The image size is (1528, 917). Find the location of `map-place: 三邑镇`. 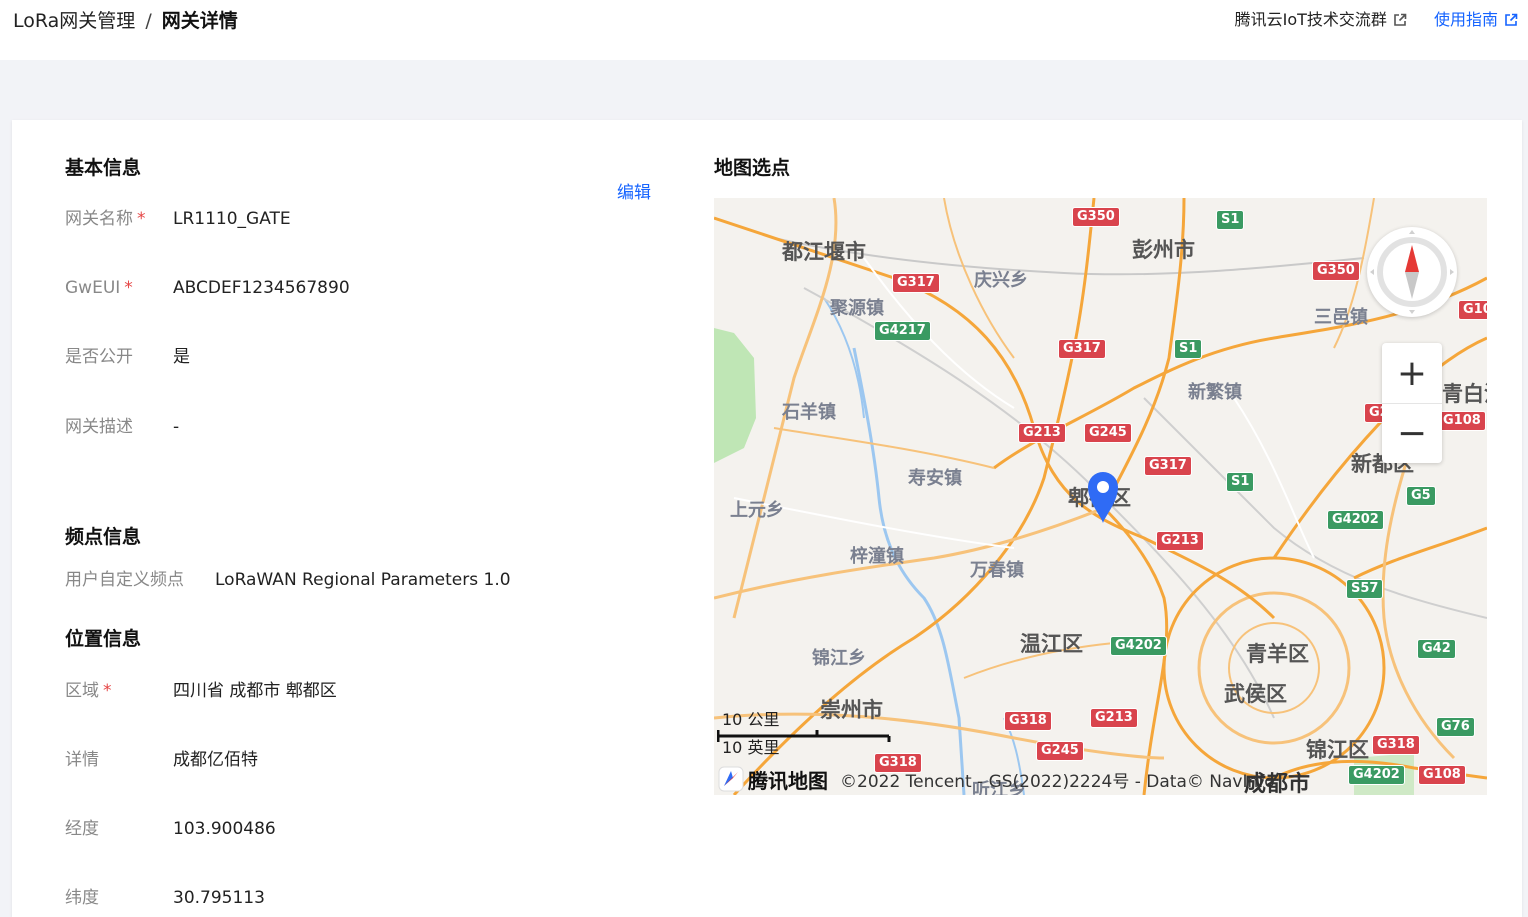

map-place: 三邑镇 is located at coordinates (1341, 317).